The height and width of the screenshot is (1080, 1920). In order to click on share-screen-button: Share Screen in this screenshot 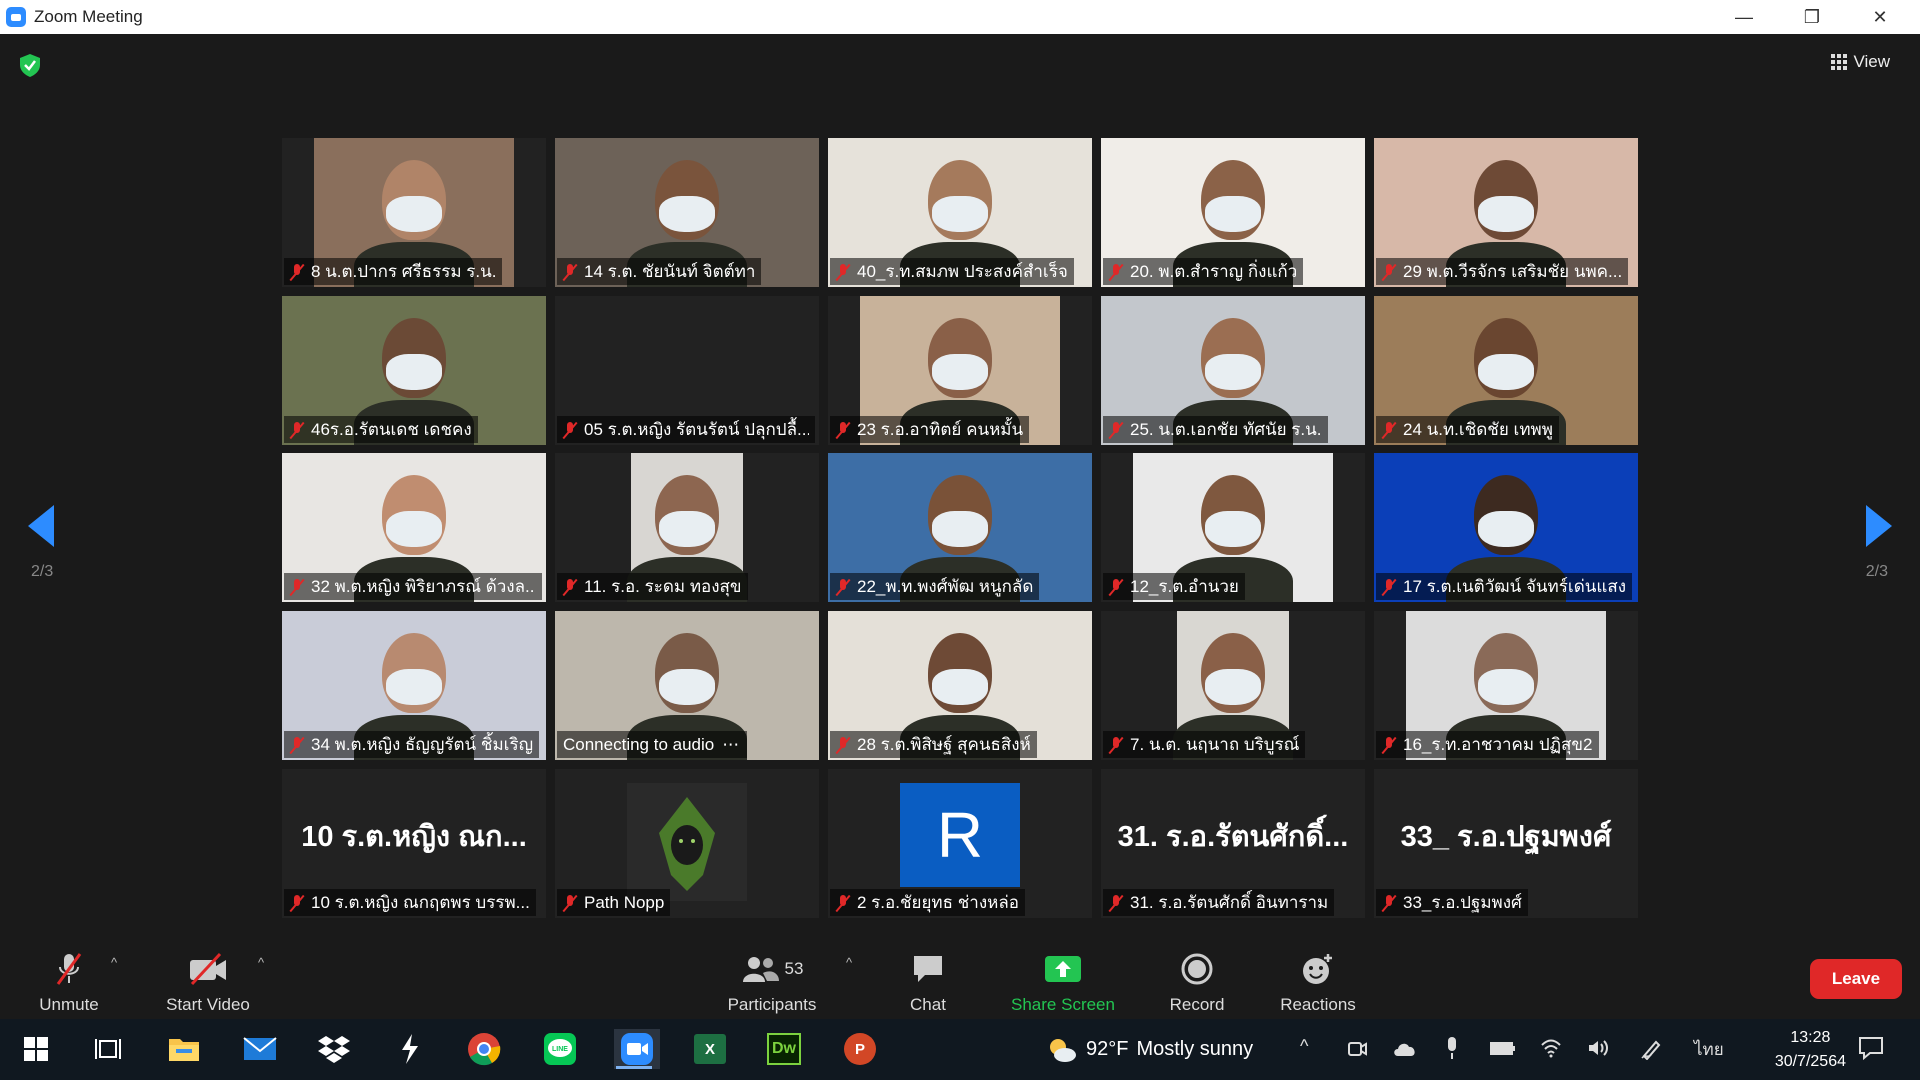, I will do `click(1063, 978)`.